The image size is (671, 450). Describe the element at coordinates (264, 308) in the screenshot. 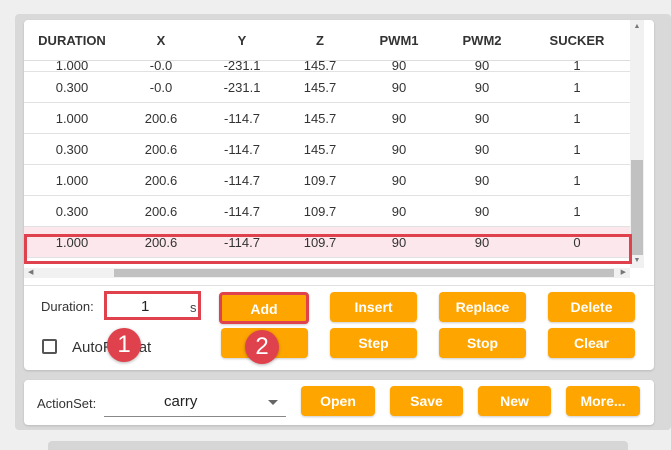

I see `add-button: Add` at that location.